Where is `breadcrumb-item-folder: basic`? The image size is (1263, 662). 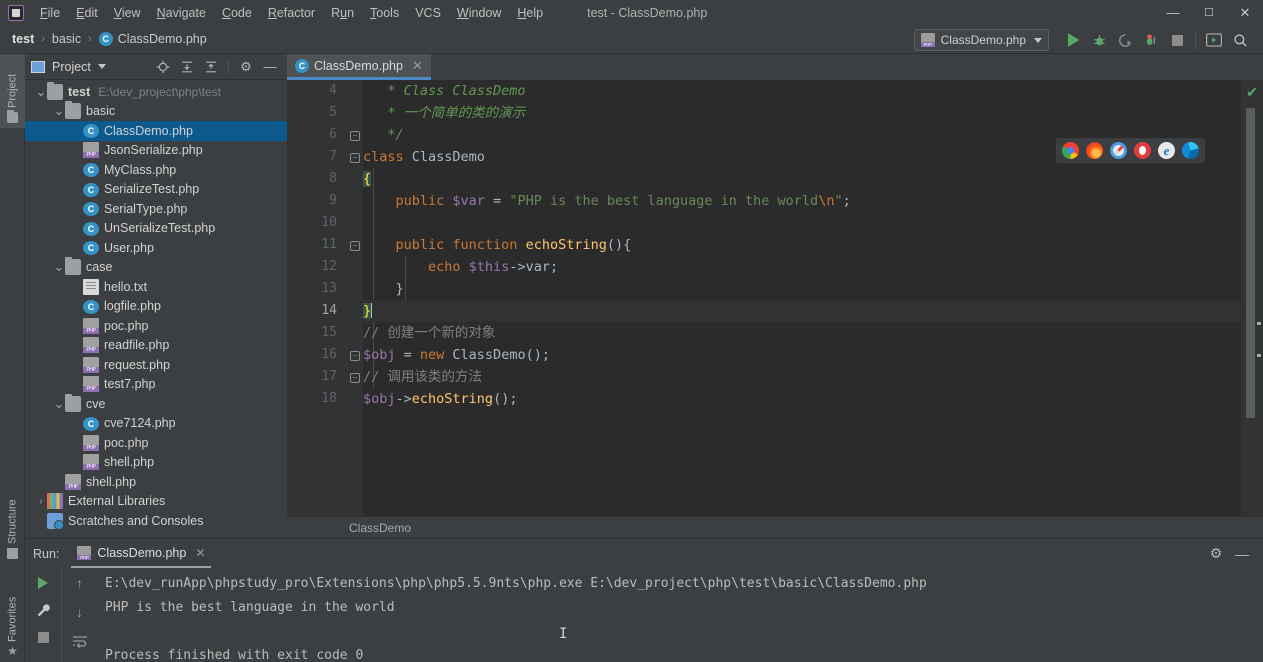
breadcrumb-item-folder: basic is located at coordinates (66, 39).